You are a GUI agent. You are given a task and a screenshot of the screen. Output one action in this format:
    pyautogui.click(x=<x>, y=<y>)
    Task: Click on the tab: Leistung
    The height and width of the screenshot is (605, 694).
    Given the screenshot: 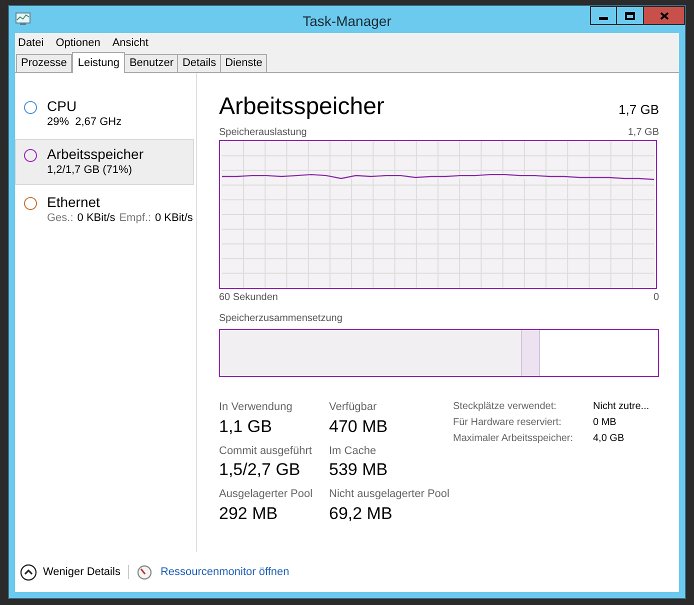 What is the action you would take?
    pyautogui.click(x=99, y=62)
    